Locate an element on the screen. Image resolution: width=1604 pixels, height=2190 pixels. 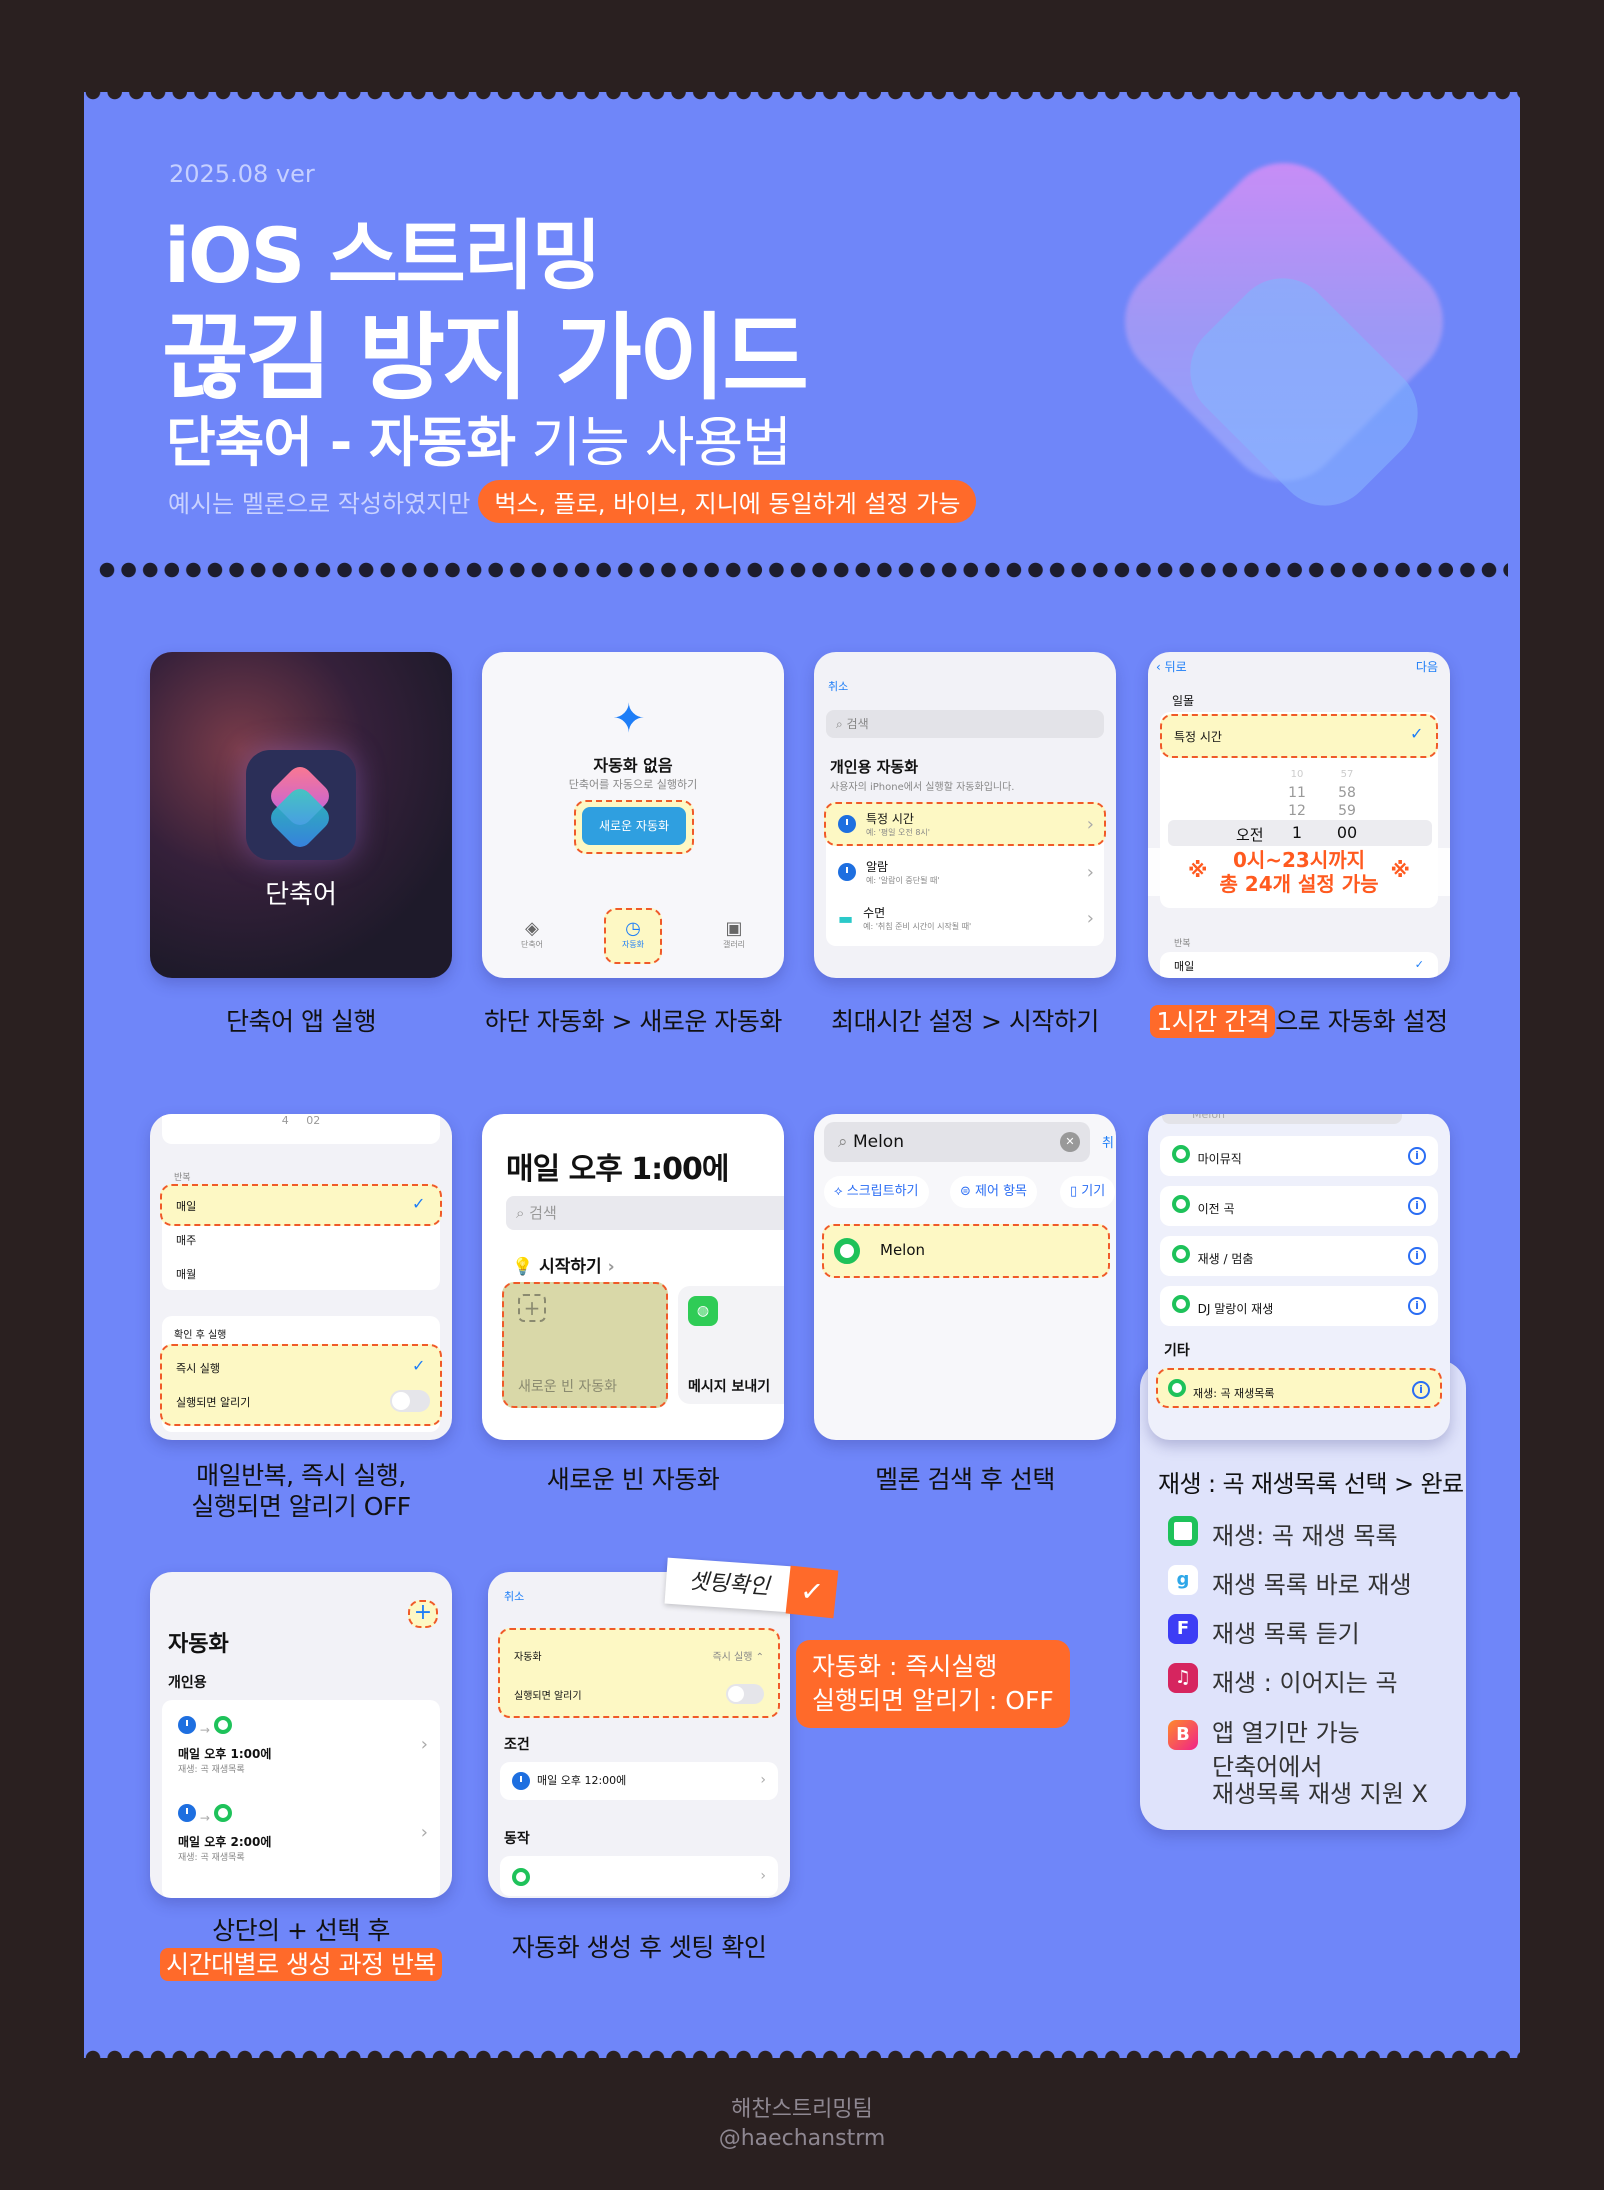
personal-label: 개인용 is located at coordinates (187, 1683).